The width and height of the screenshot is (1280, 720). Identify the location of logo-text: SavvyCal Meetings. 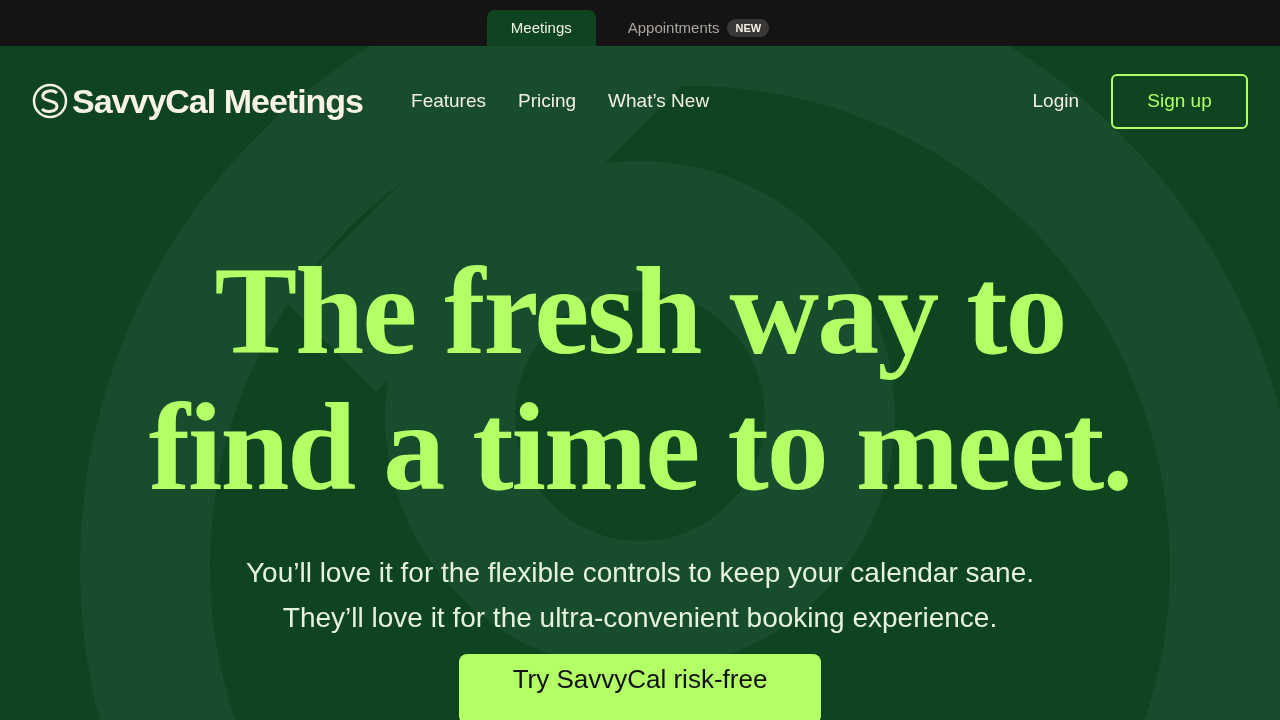
(218, 101).